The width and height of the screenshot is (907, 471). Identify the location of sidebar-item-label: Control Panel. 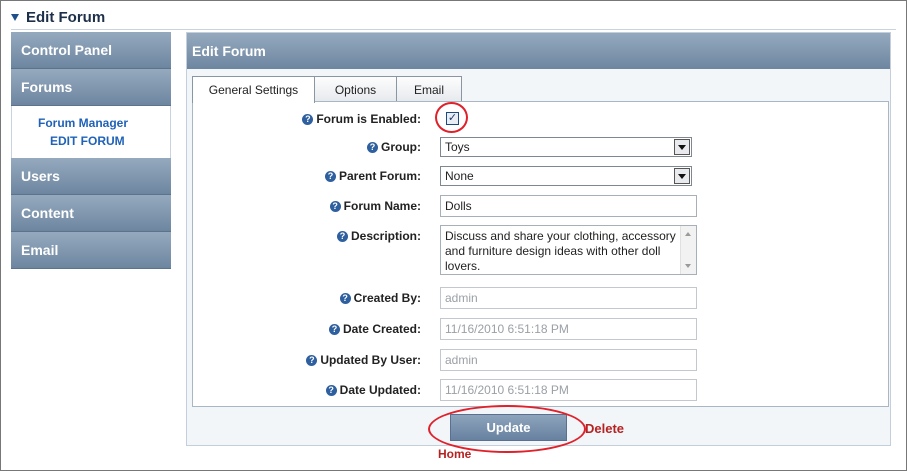
(67, 50).